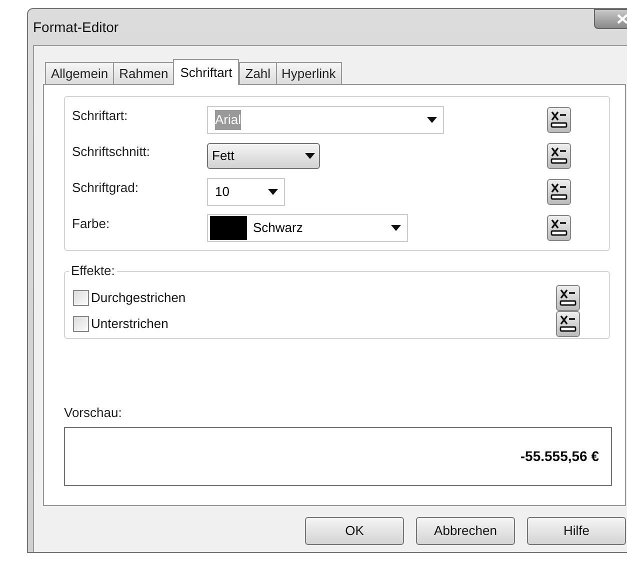  I want to click on field-label: Farbe:, so click(91, 224).